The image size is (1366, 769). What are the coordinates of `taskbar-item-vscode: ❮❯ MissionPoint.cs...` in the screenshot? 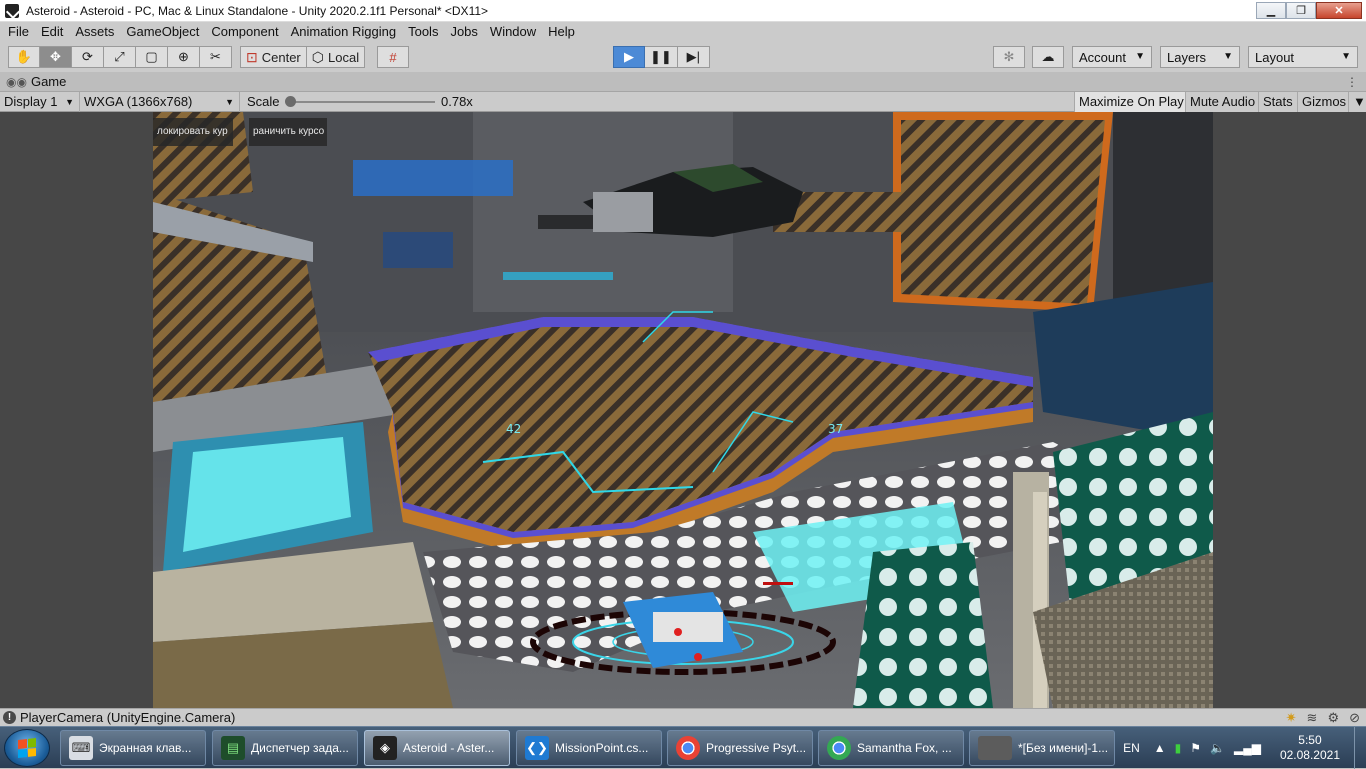 It's located at (589, 748).